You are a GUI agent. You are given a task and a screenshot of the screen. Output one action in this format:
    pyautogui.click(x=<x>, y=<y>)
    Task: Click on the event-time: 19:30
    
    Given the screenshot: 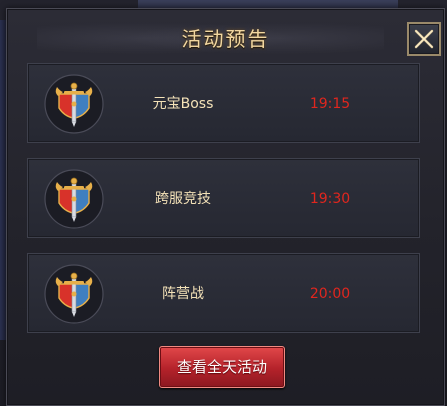 What is the action you would take?
    pyautogui.click(x=330, y=199)
    